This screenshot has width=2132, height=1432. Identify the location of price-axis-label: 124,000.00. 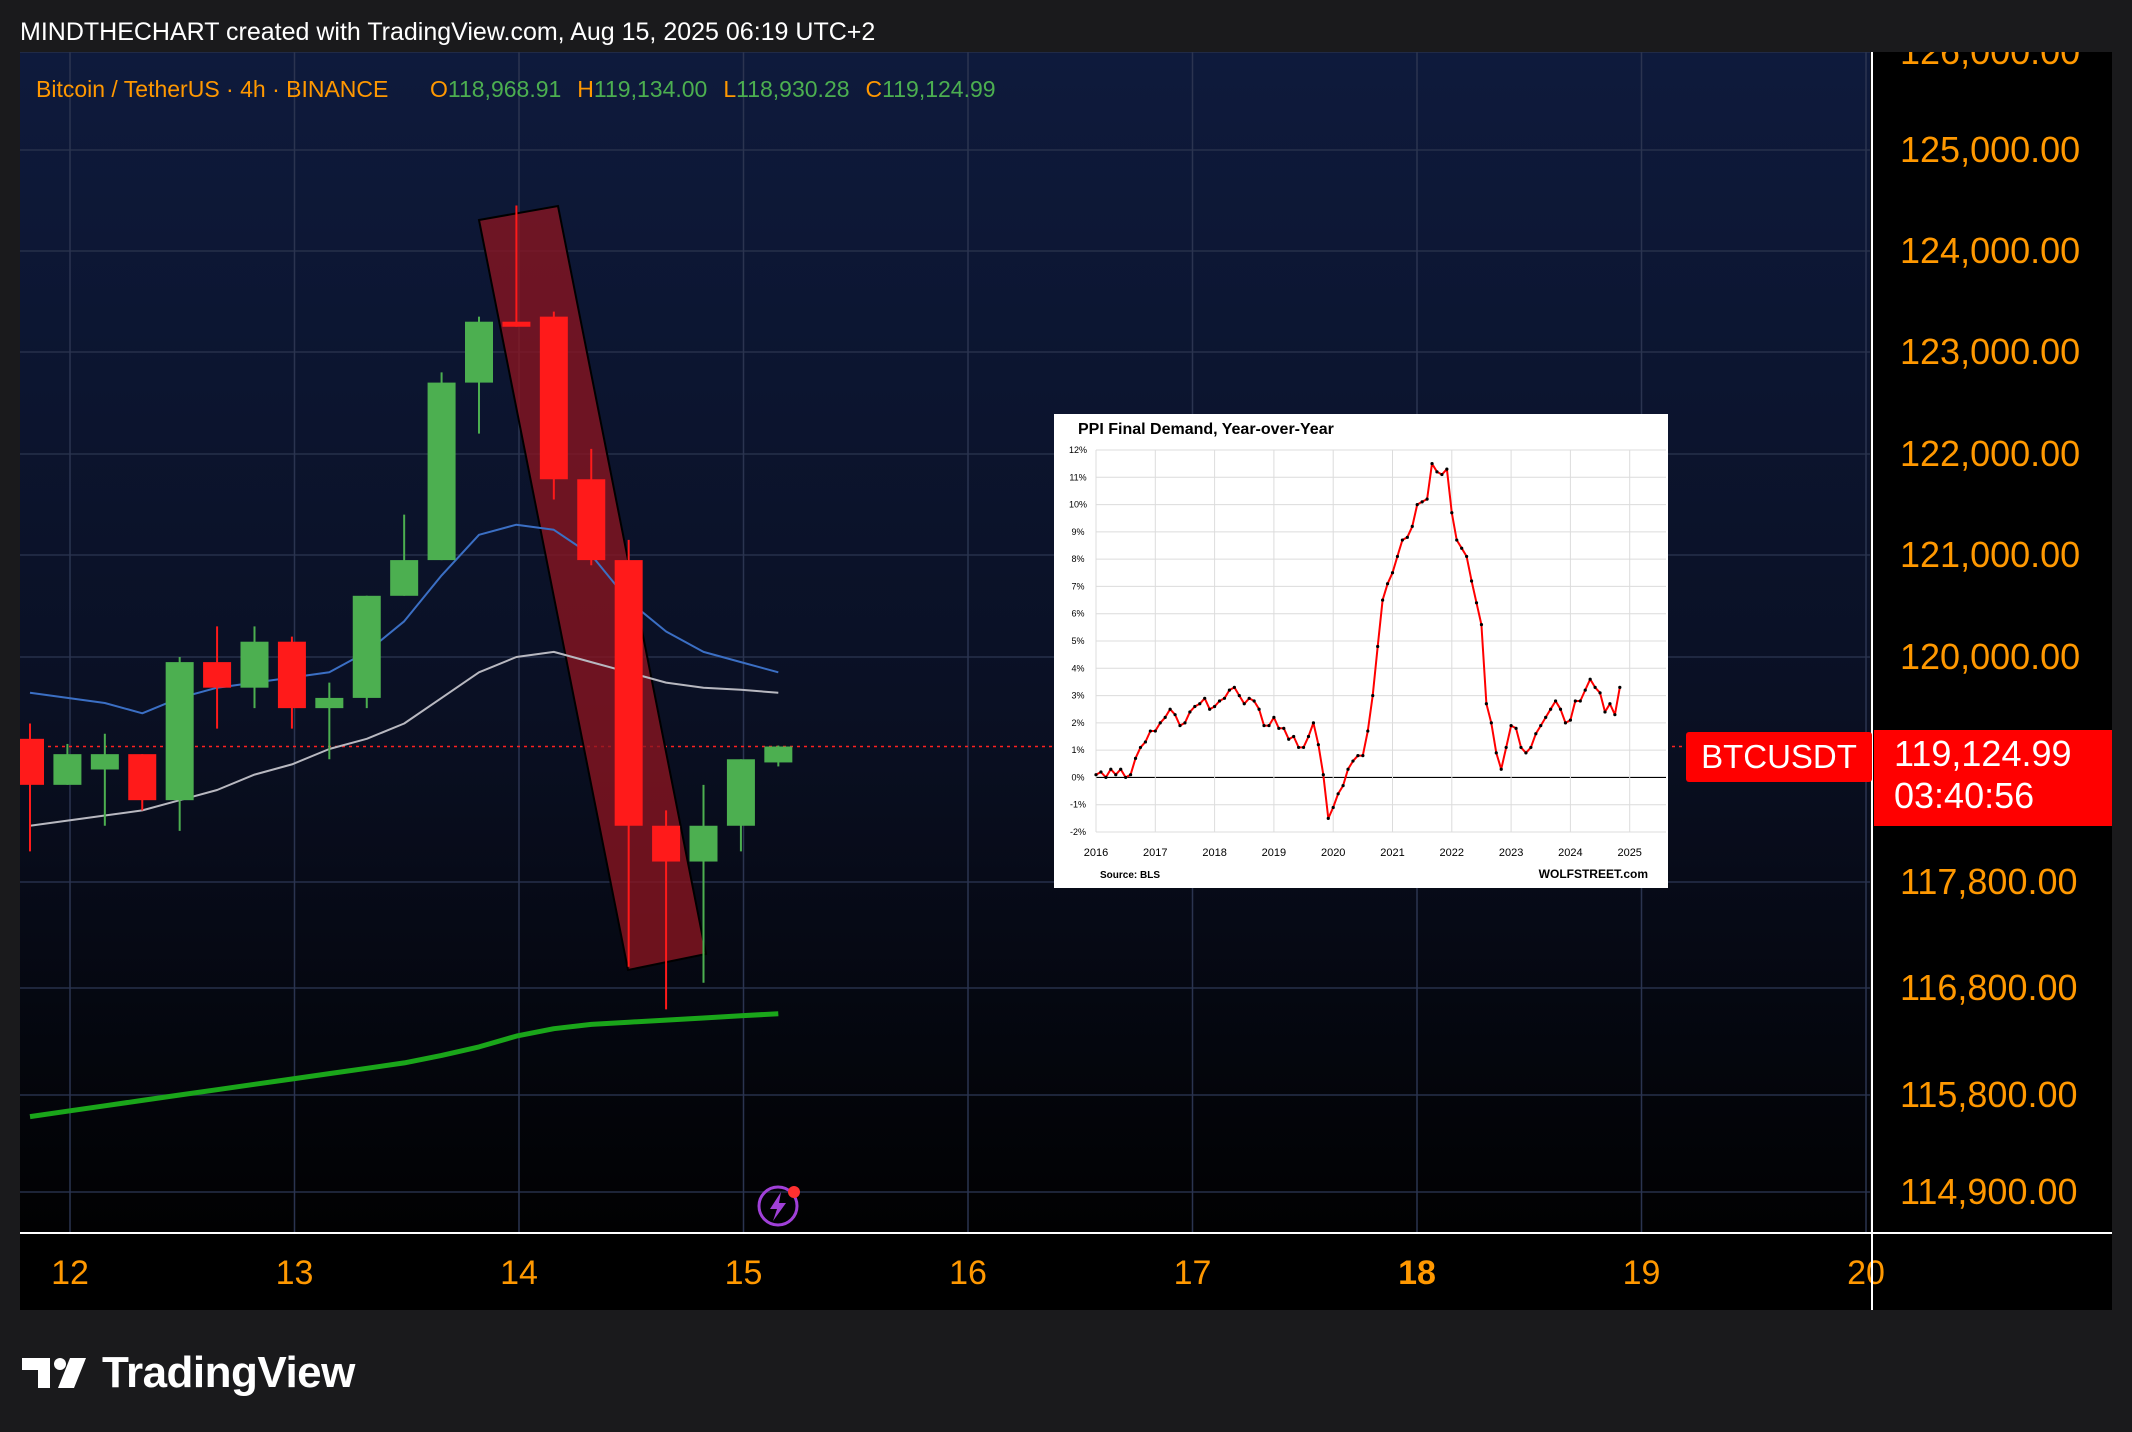
(1990, 250).